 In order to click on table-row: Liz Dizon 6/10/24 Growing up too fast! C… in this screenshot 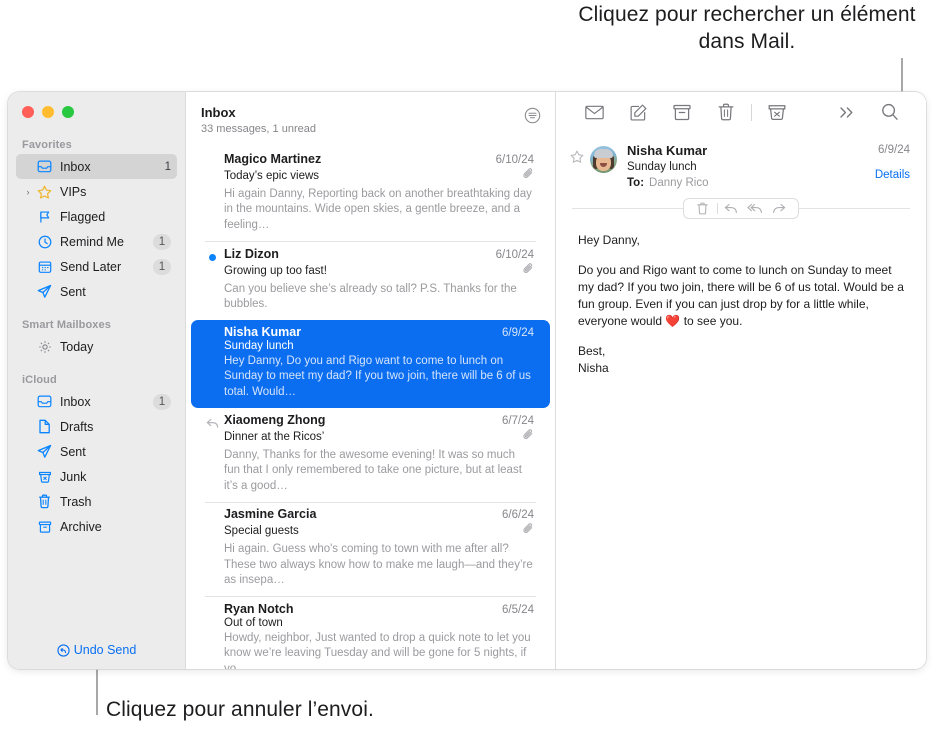, I will do `click(370, 281)`.